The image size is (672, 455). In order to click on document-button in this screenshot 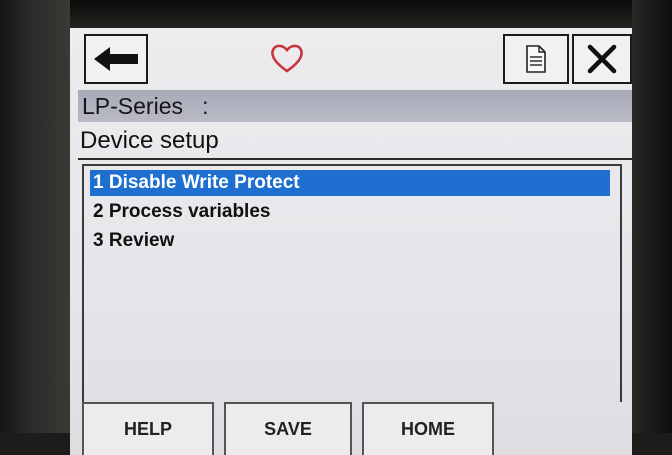, I will do `click(536, 59)`.